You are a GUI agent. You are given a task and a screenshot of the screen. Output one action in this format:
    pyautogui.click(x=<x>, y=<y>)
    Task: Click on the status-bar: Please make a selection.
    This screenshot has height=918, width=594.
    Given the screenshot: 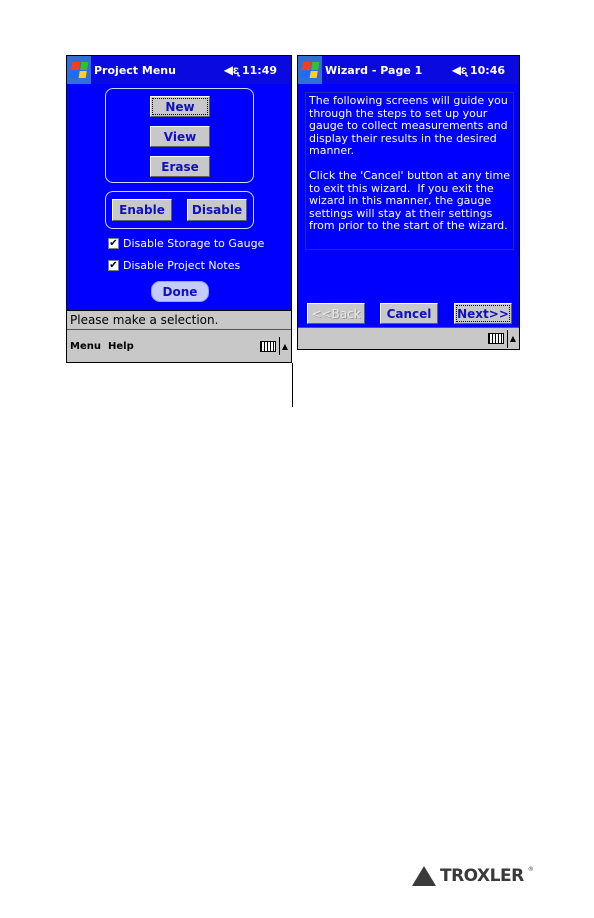 What is the action you would take?
    pyautogui.click(x=179, y=320)
    